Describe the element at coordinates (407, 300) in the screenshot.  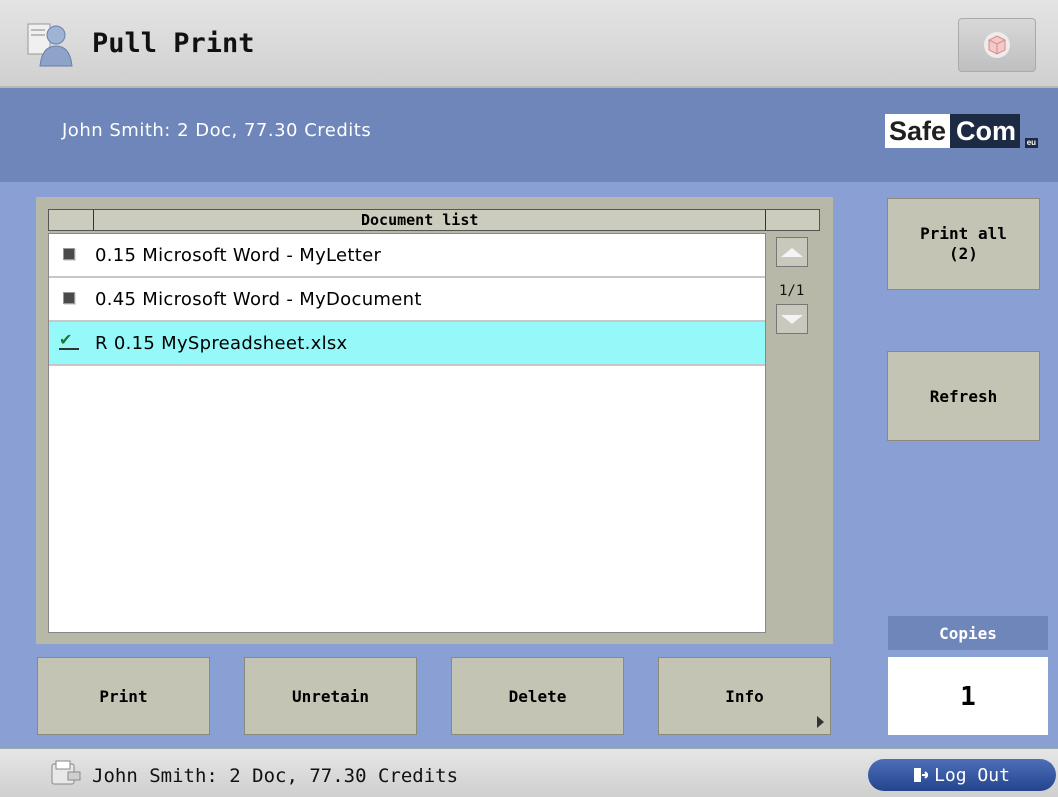
I see `list-item: 0.45 Microsoft Word - MyDocument` at that location.